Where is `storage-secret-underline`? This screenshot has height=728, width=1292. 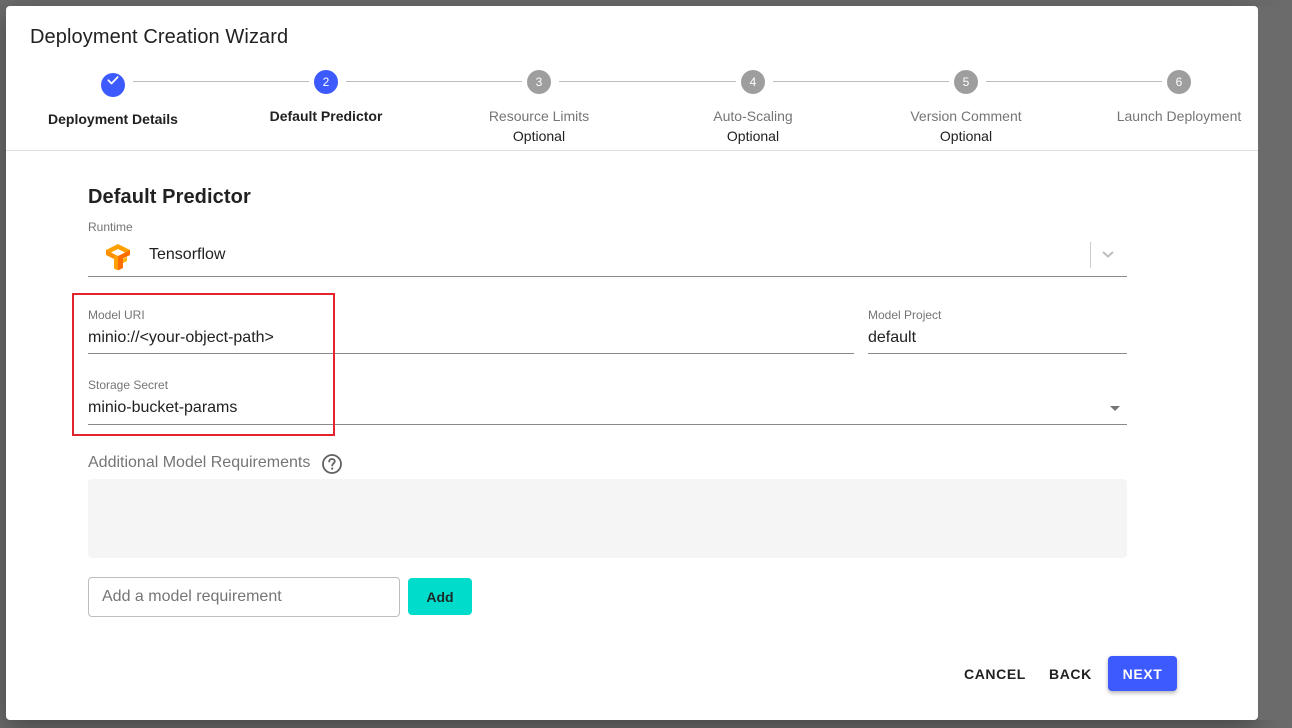 storage-secret-underline is located at coordinates (607, 424).